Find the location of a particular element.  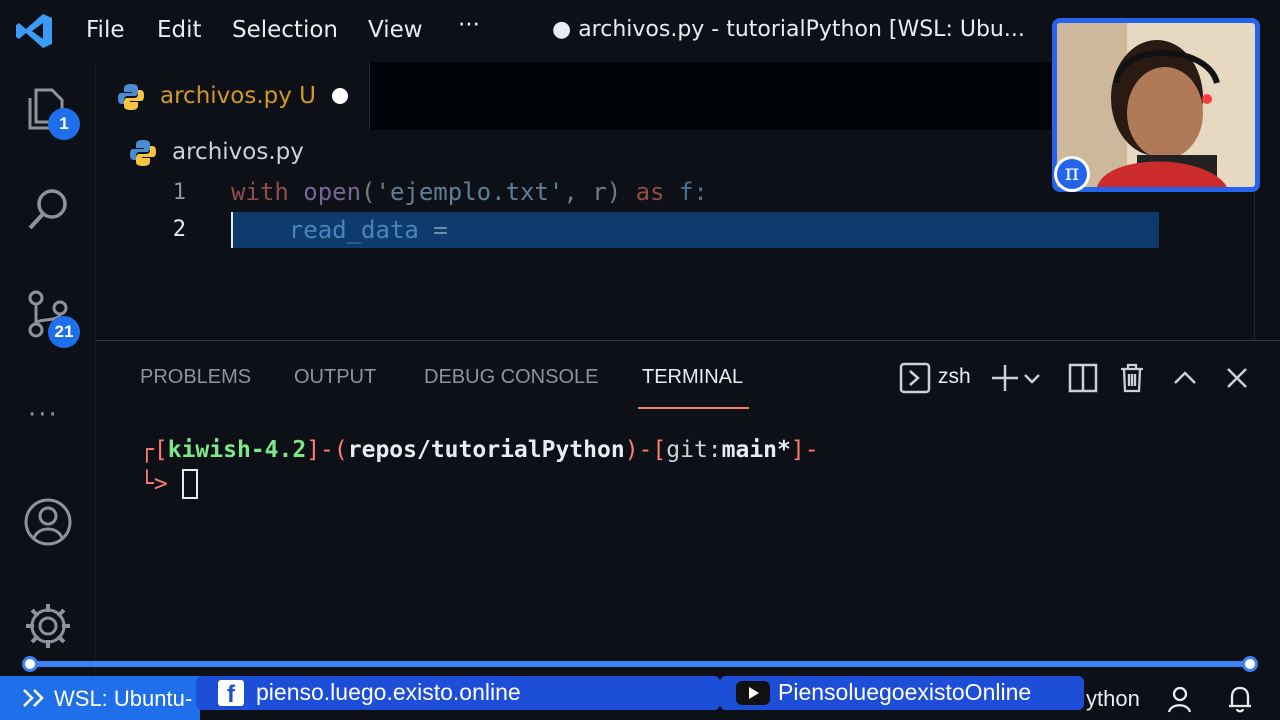

account-icon is located at coordinates (48, 522).